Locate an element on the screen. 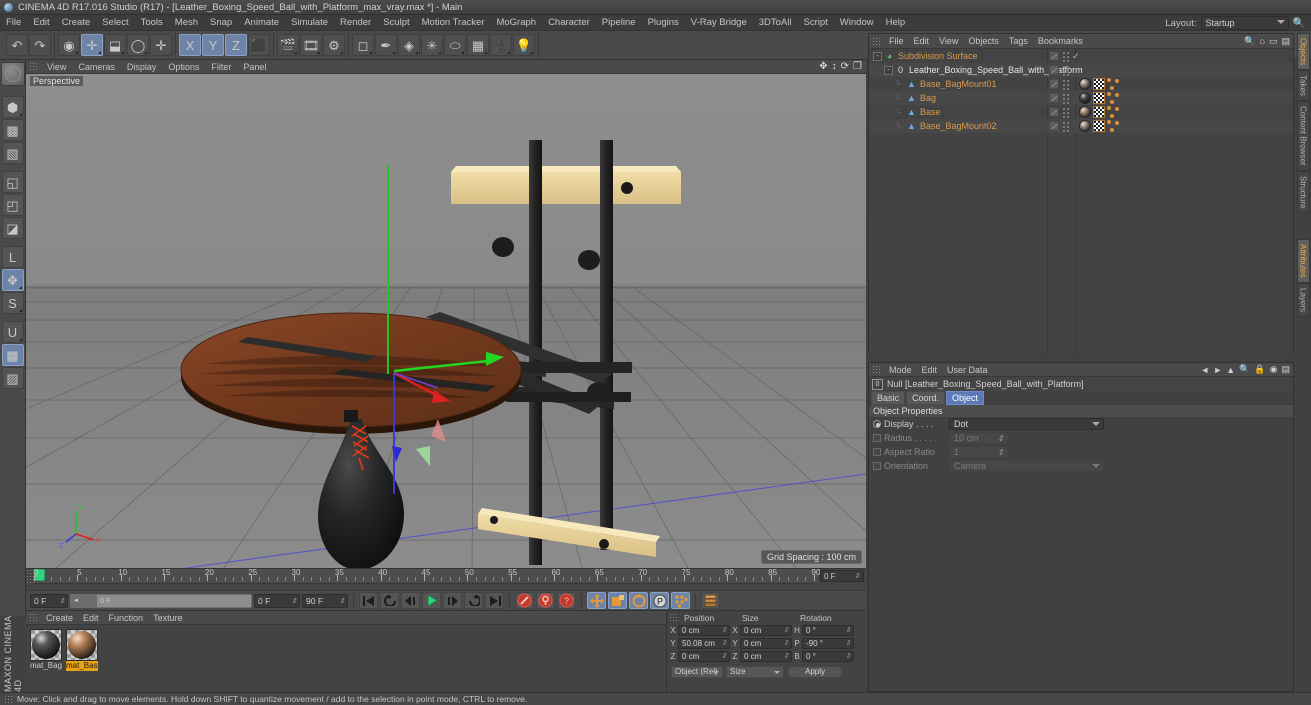 The image size is (1311, 705). menu-item-motion-tracker: Motion Tracker is located at coordinates (453, 23).